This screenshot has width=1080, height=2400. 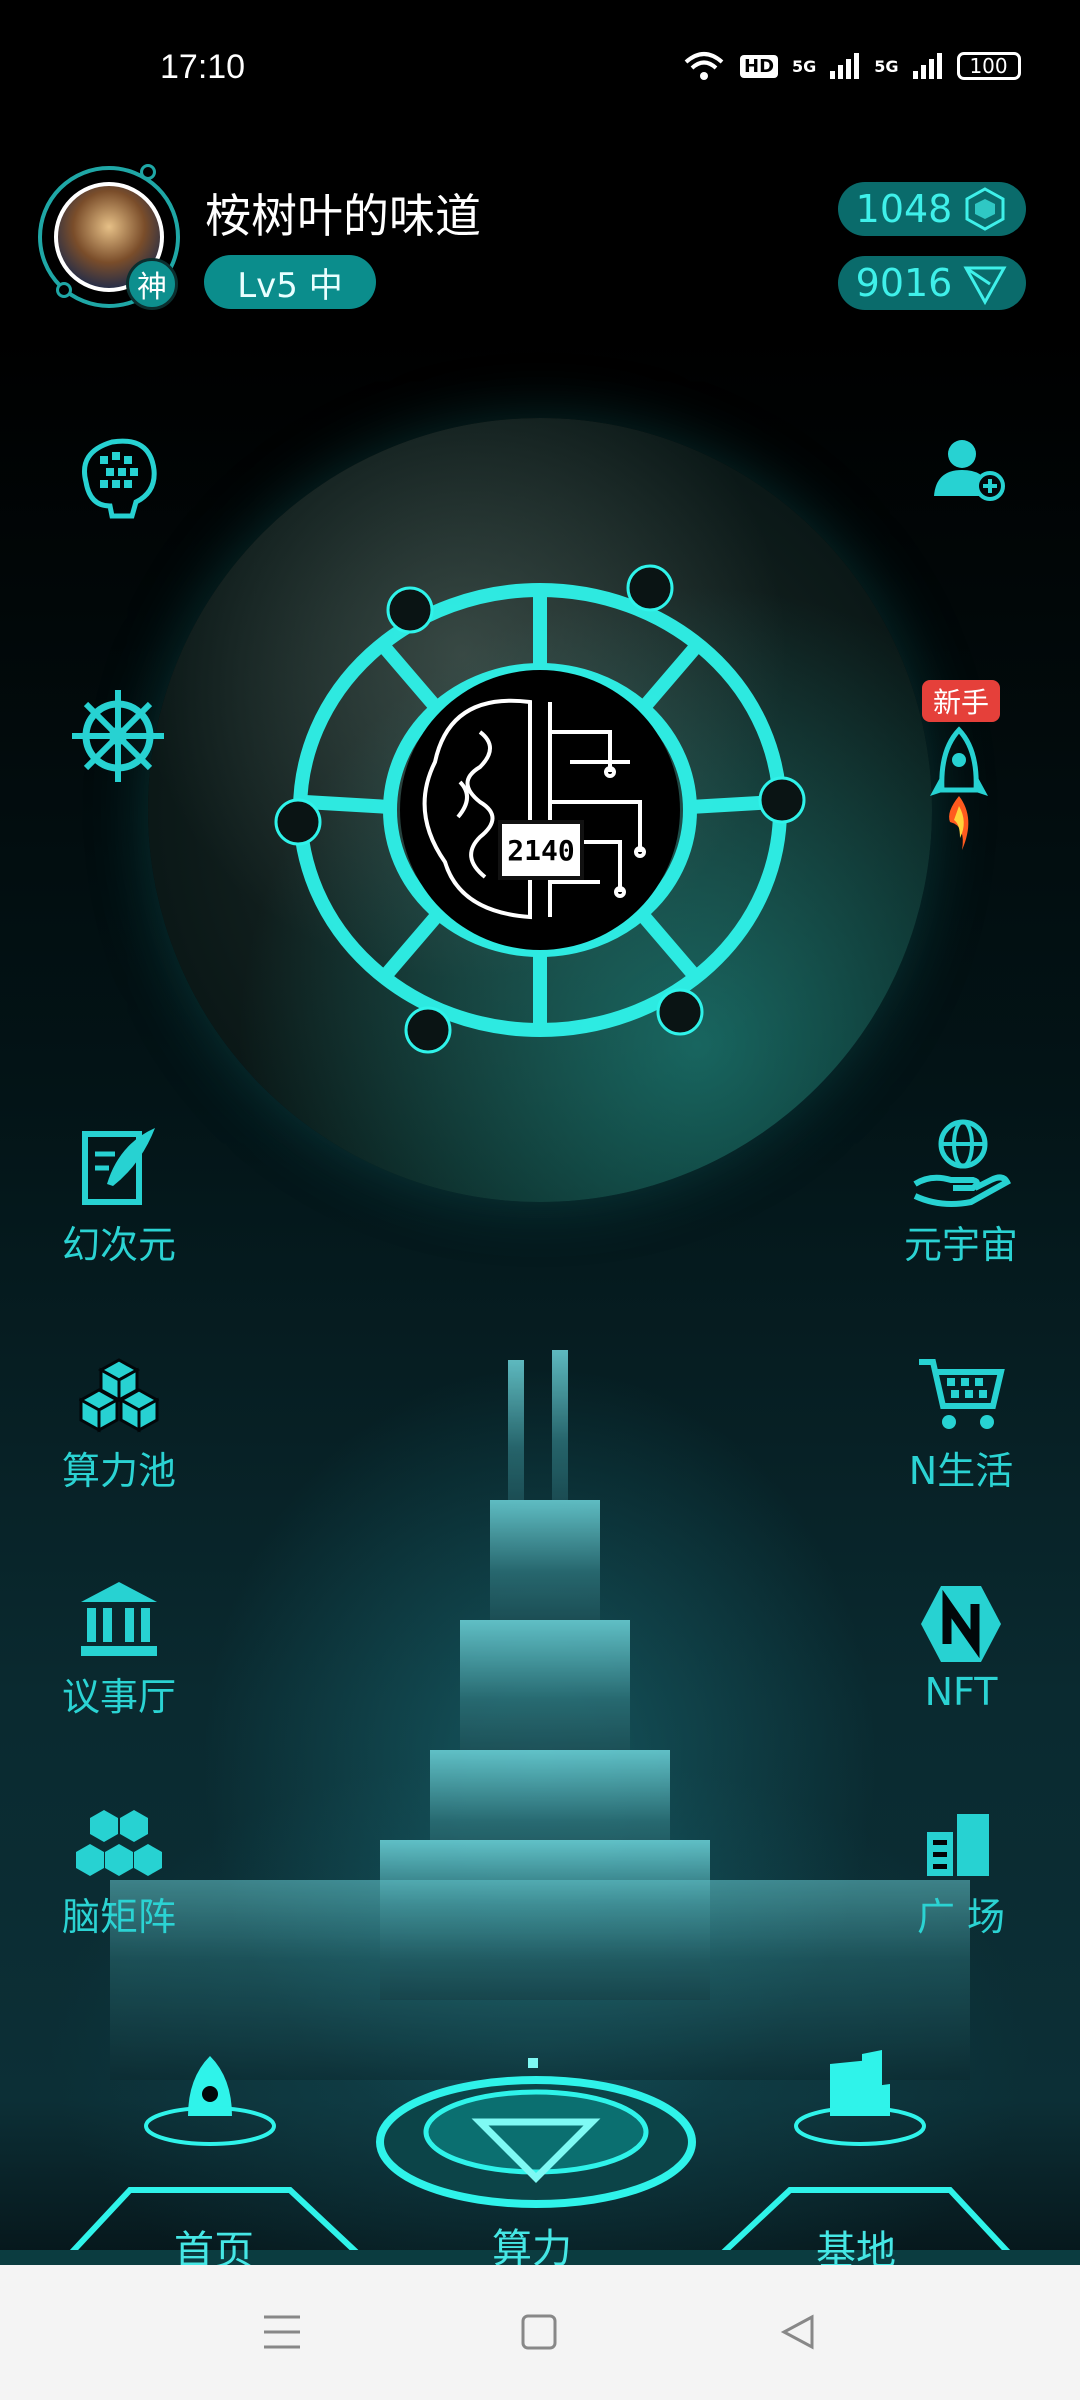 I want to click on system-nav-bar, so click(x=540, y=2332).